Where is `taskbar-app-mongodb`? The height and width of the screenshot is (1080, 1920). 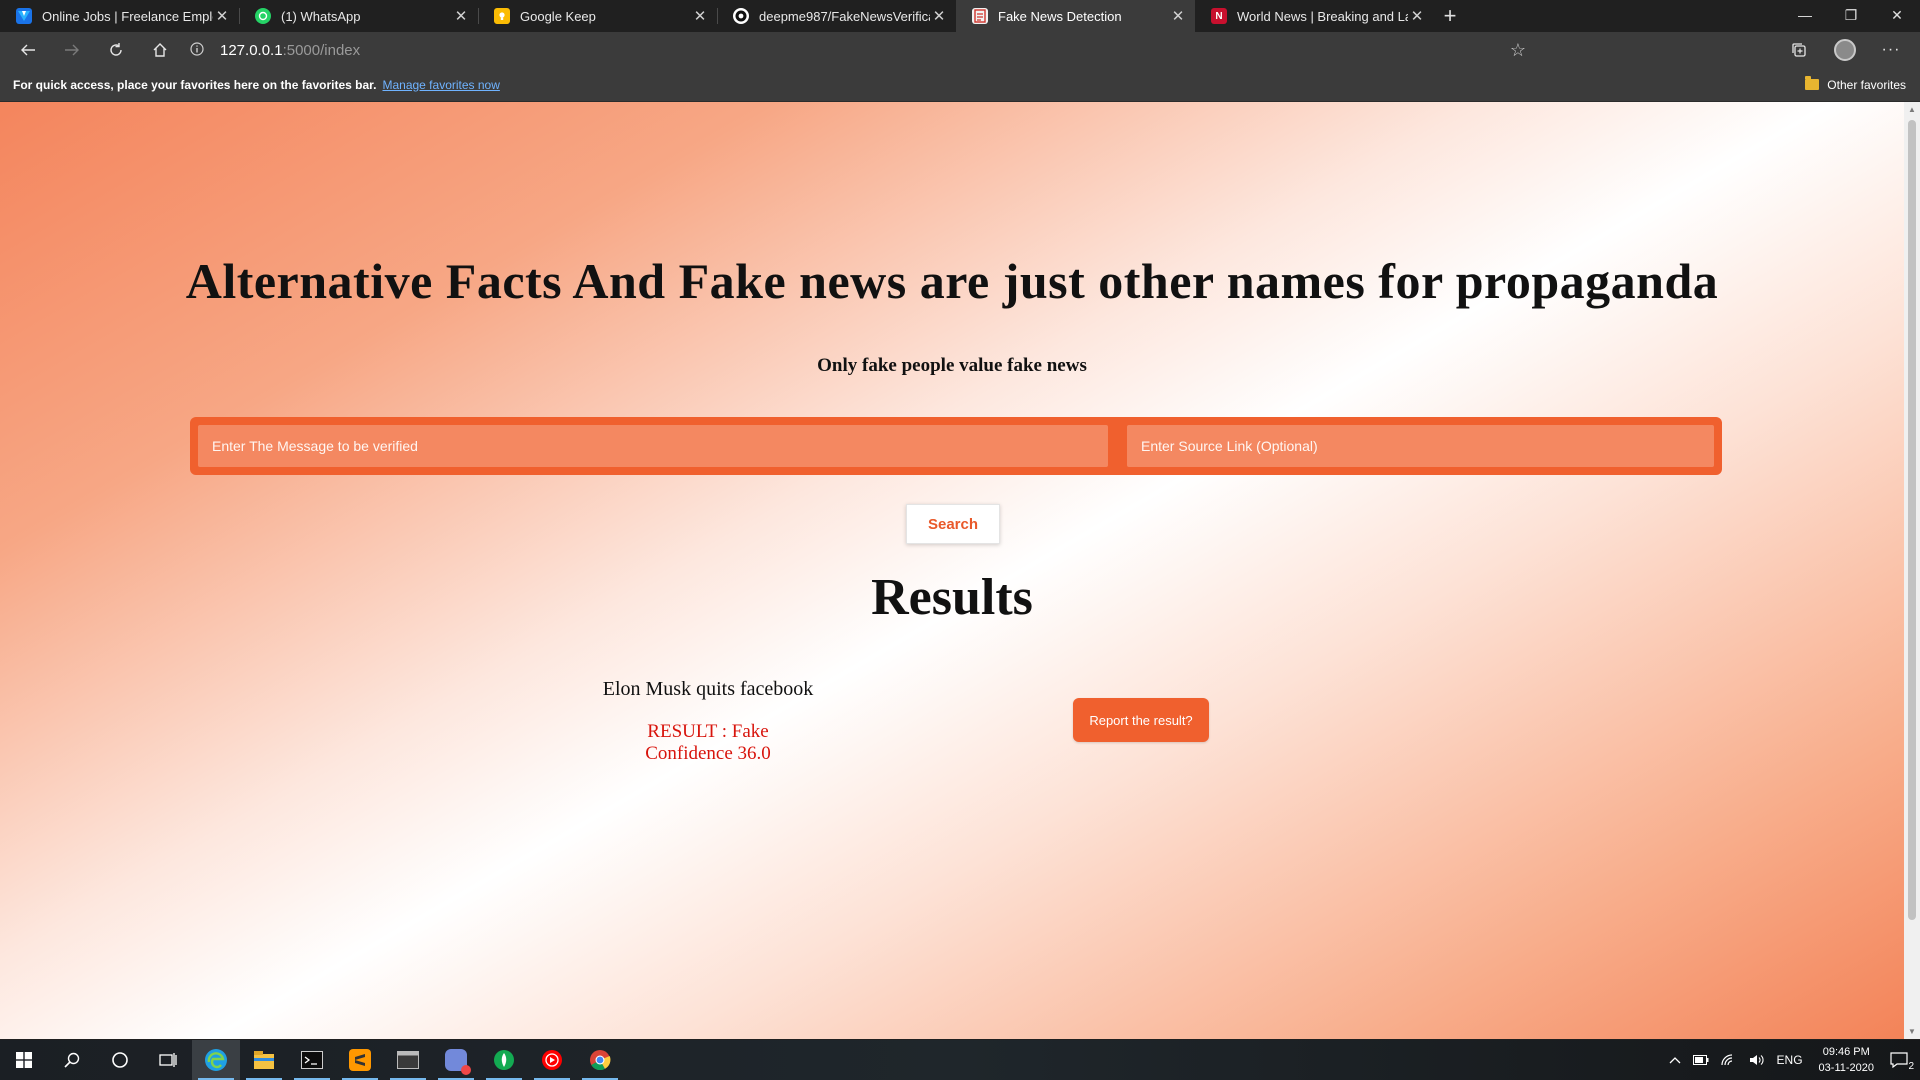 taskbar-app-mongodb is located at coordinates (504, 1060).